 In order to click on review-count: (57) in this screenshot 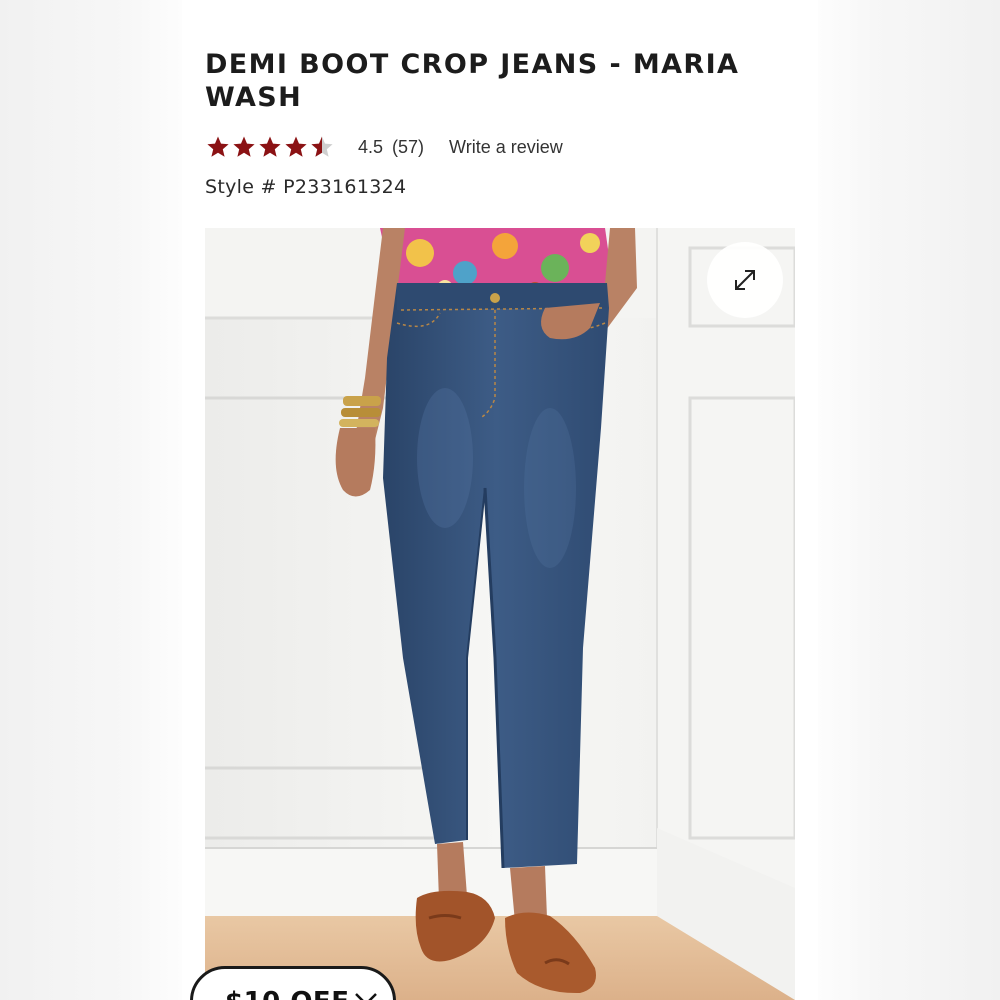, I will do `click(408, 147)`.